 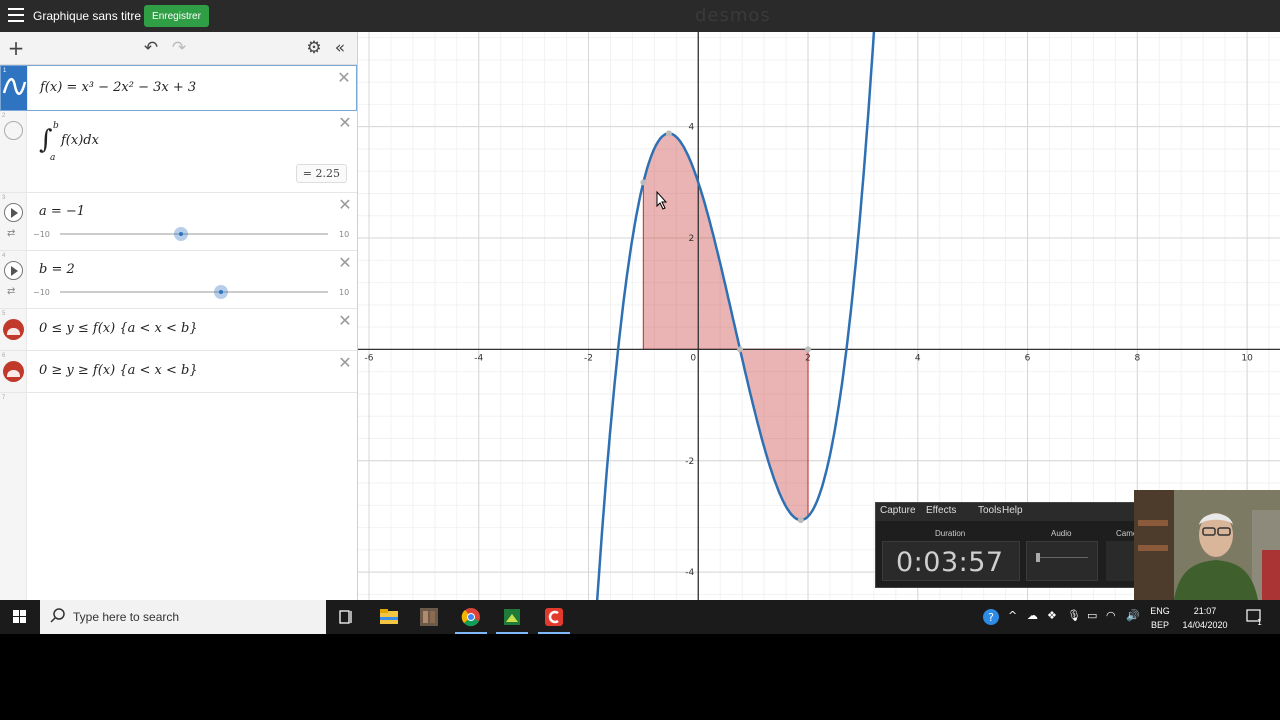 What do you see at coordinates (1259, 622) in the screenshot?
I see `svg-text: 1` at bounding box center [1259, 622].